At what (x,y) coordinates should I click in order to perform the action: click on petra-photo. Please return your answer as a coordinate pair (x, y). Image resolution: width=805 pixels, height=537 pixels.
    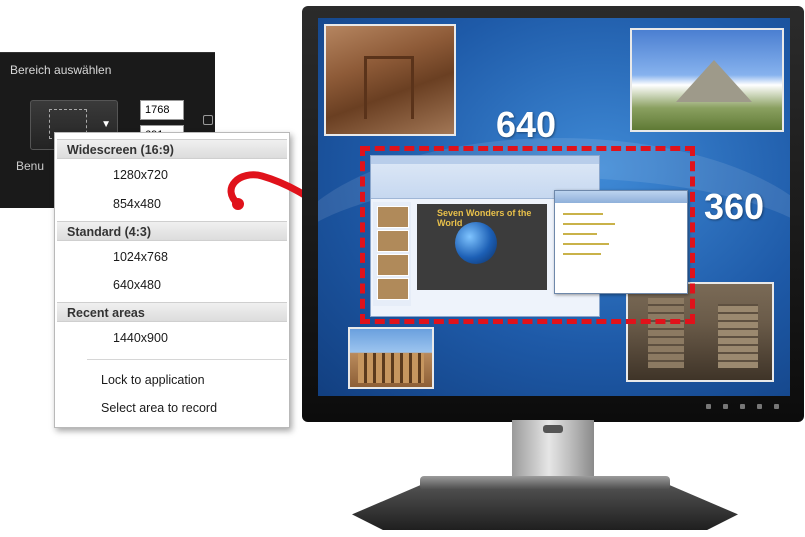
    Looking at the image, I should click on (390, 80).